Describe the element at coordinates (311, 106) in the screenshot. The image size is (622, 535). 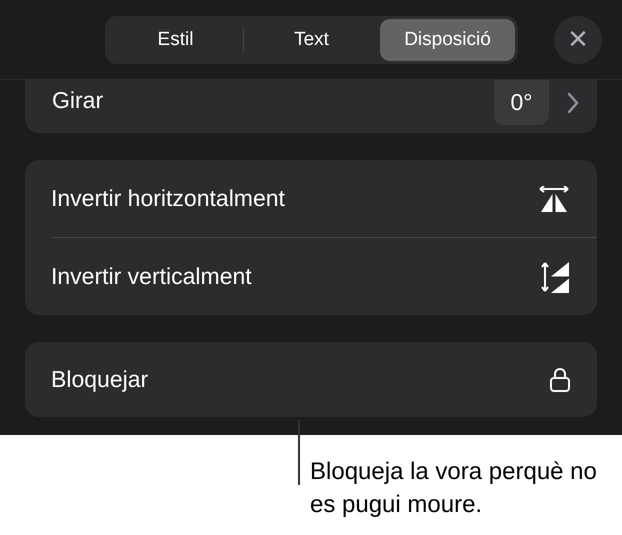
I see `rotate-row: Girar 0°` at that location.